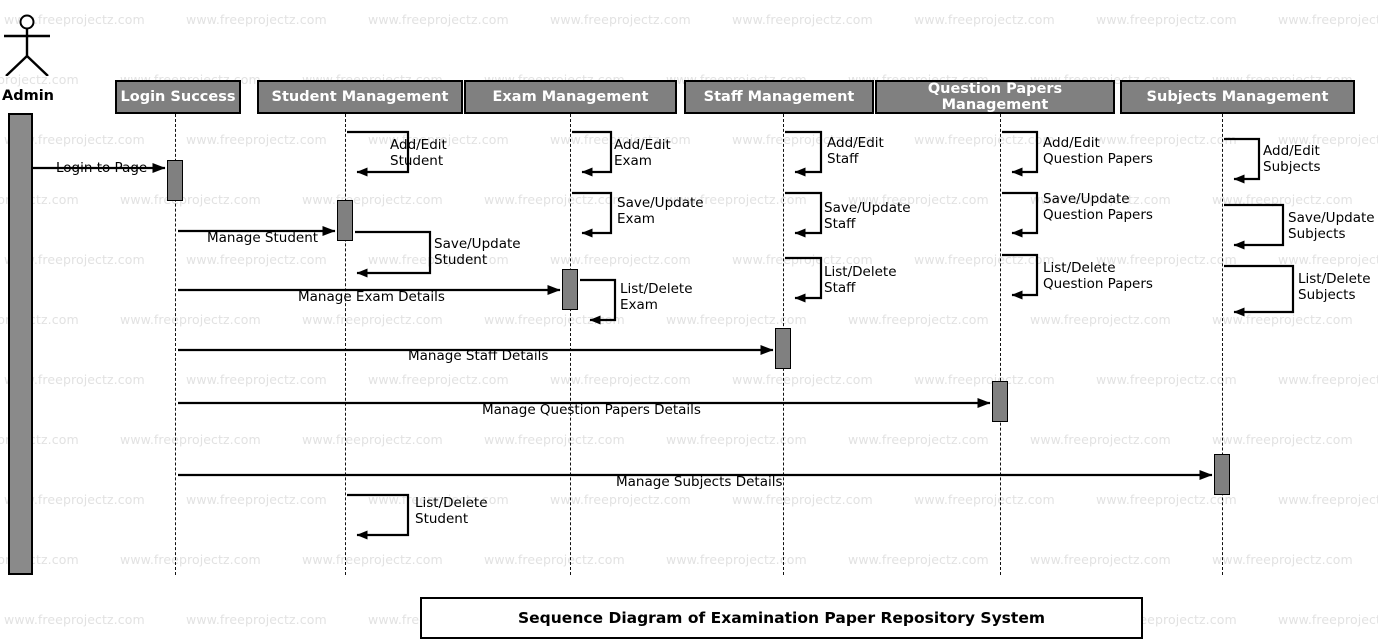 Image resolution: width=1378 pixels, height=644 pixels. What do you see at coordinates (804, 153) in the screenshot?
I see `self-message-add-edit-staff` at bounding box center [804, 153].